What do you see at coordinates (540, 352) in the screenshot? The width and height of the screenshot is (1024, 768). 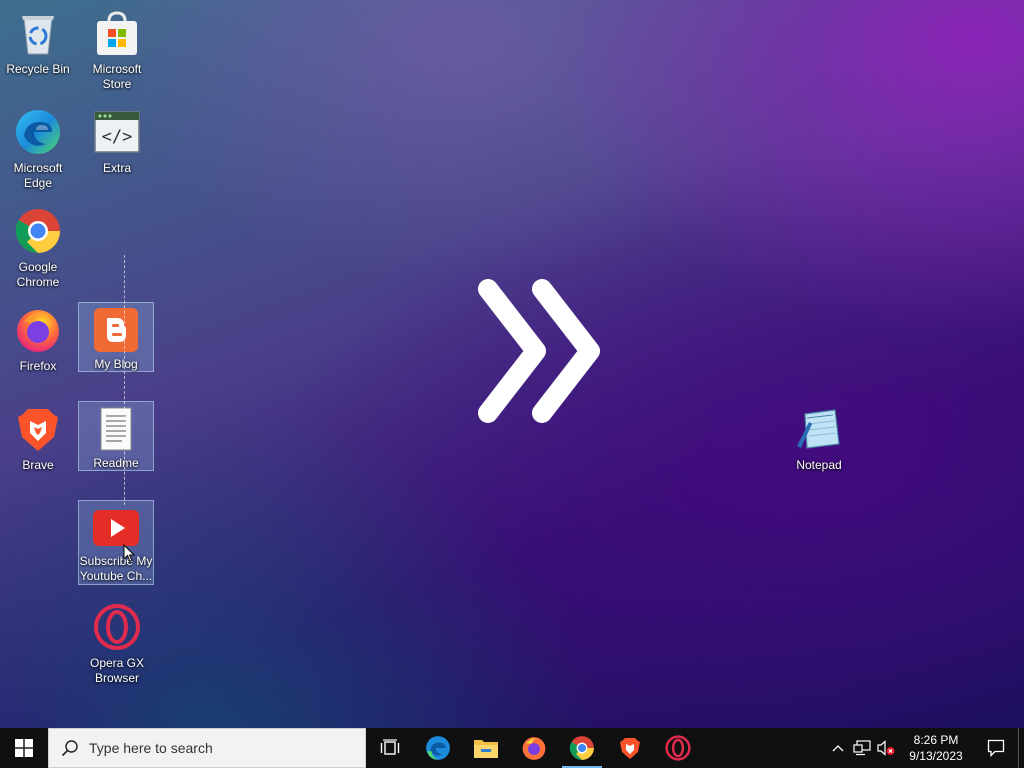 I see `double-chevron-logo` at bounding box center [540, 352].